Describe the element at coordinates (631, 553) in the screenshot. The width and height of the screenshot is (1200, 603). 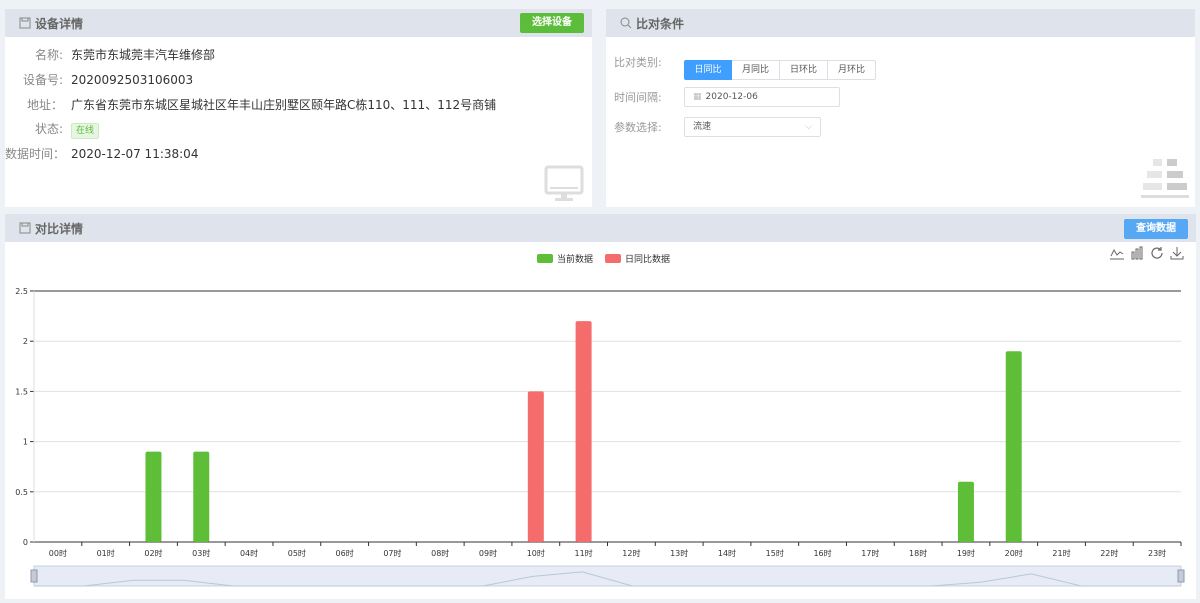
I see `x-tick-label: 12时` at that location.